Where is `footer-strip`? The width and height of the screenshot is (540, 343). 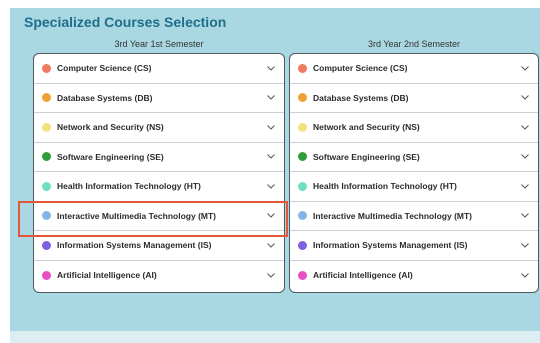
footer-strip is located at coordinates (275, 337).